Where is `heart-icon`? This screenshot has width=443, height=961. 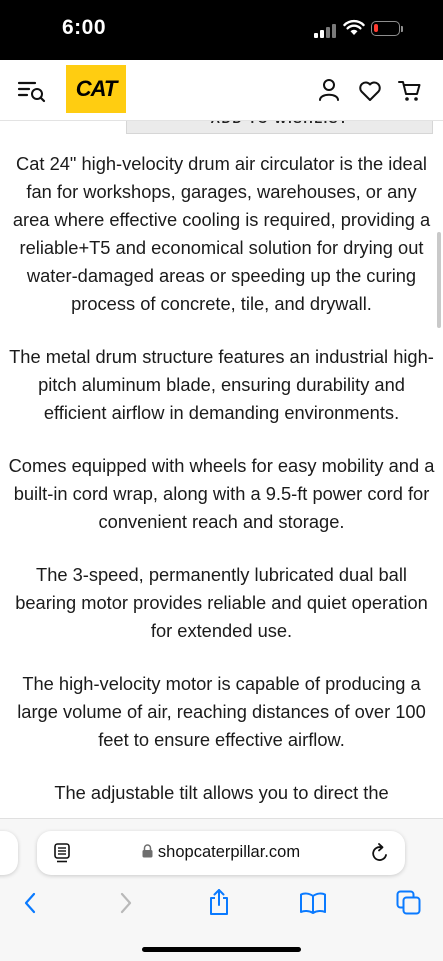 heart-icon is located at coordinates (370, 91).